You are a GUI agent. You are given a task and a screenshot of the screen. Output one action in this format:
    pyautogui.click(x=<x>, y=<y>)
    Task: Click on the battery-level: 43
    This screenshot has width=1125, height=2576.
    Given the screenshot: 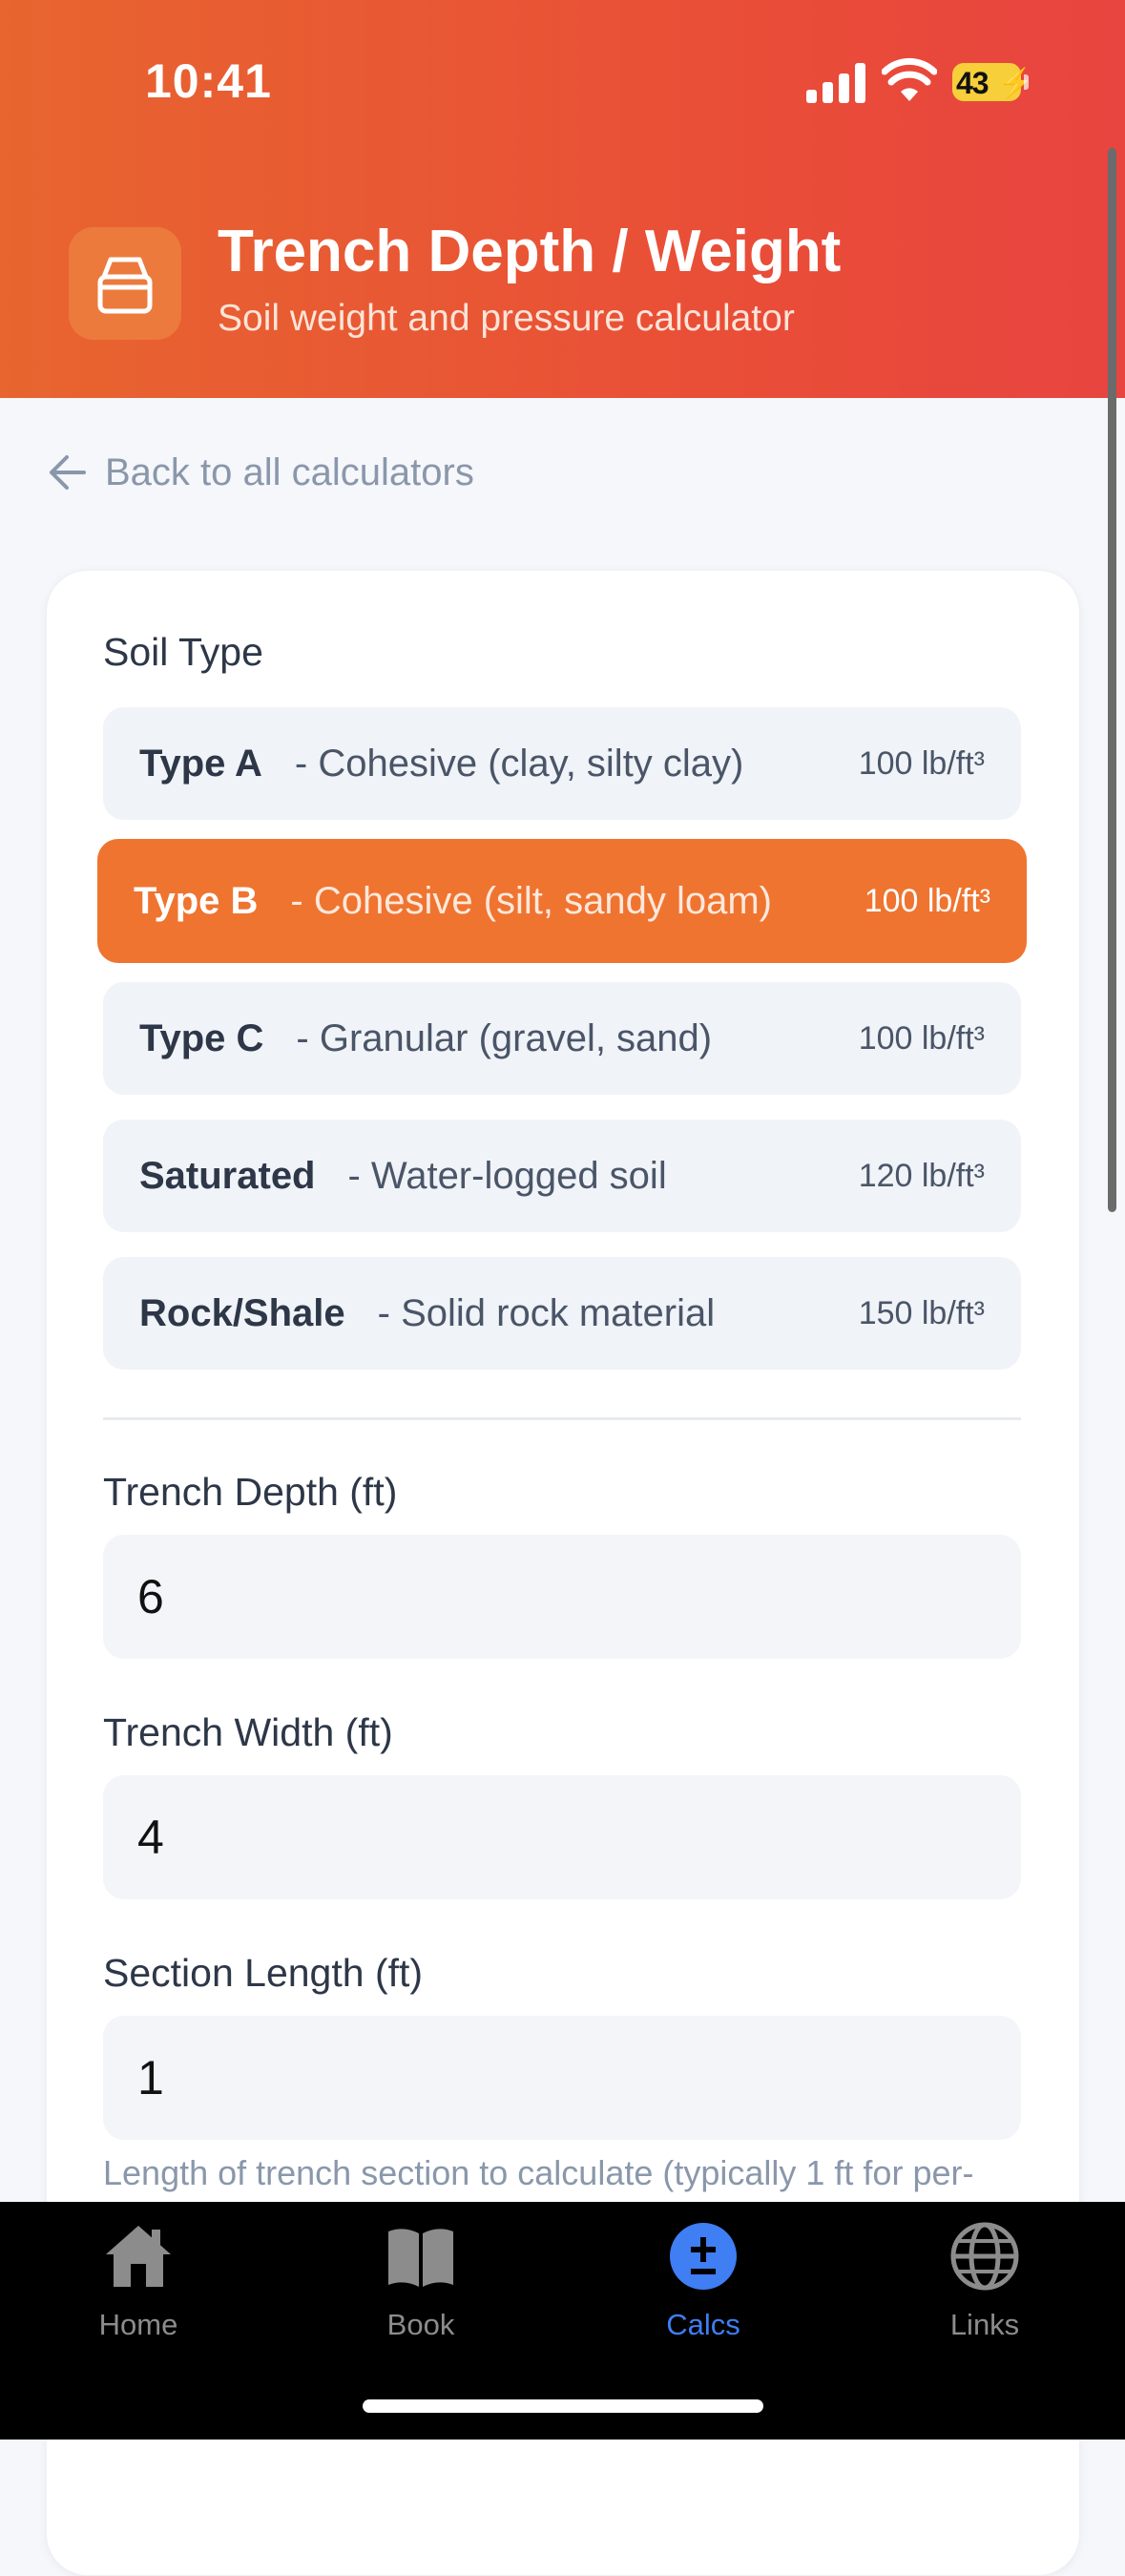 What is the action you would take?
    pyautogui.click(x=973, y=83)
    